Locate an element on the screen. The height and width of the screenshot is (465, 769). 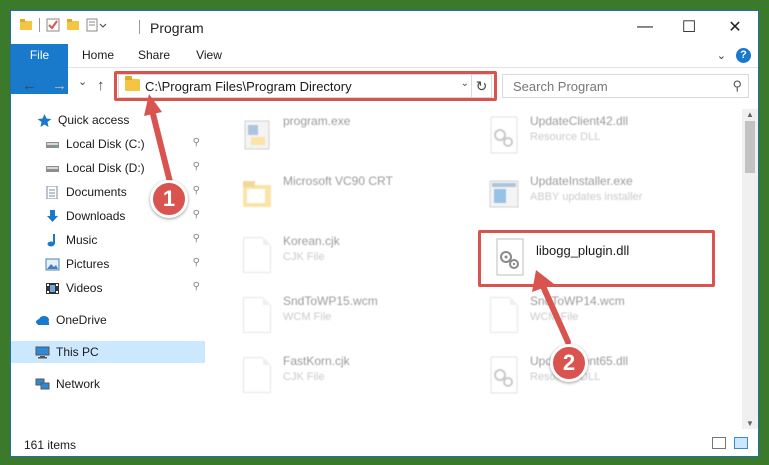
quick-access-toolbar is located at coordinates (63, 25).